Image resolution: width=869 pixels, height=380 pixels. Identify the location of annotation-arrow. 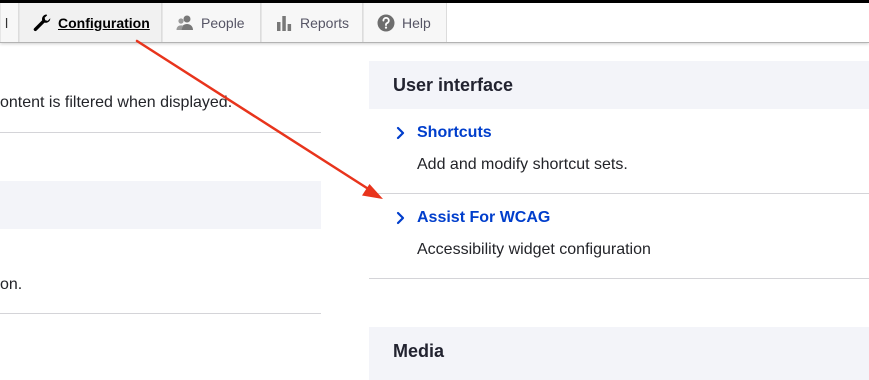
(259, 119).